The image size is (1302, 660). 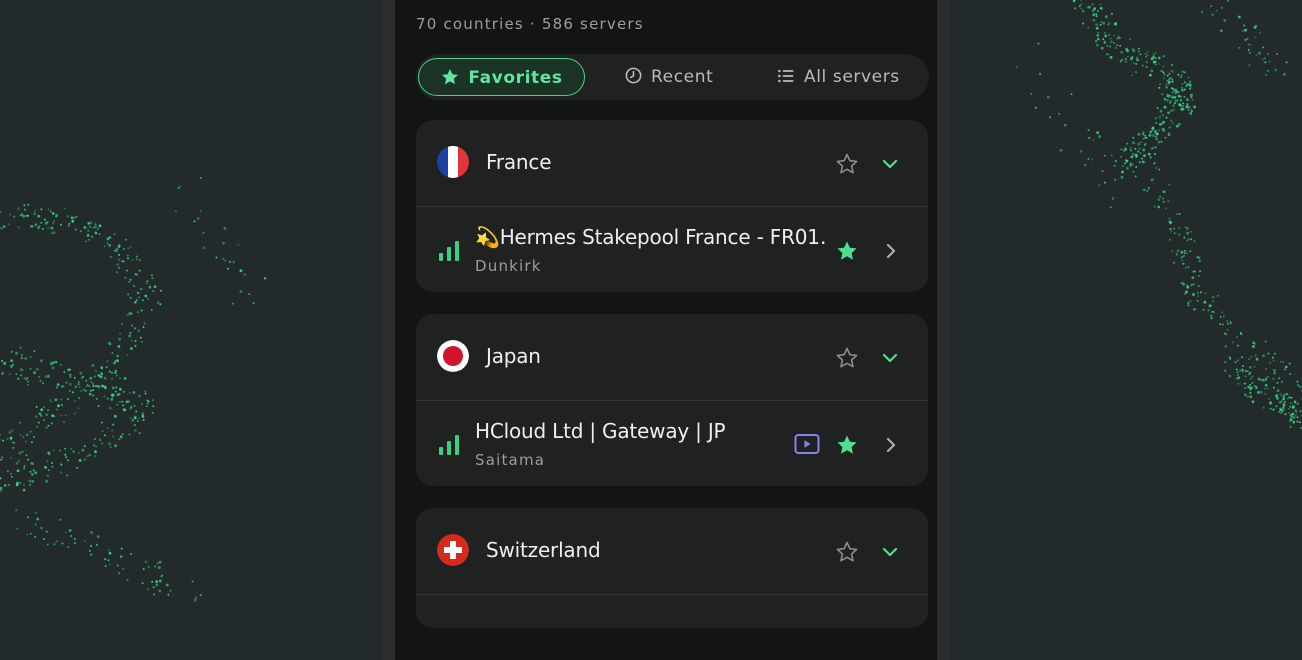 I want to click on tab-favorites-label: Favorites, so click(x=515, y=78).